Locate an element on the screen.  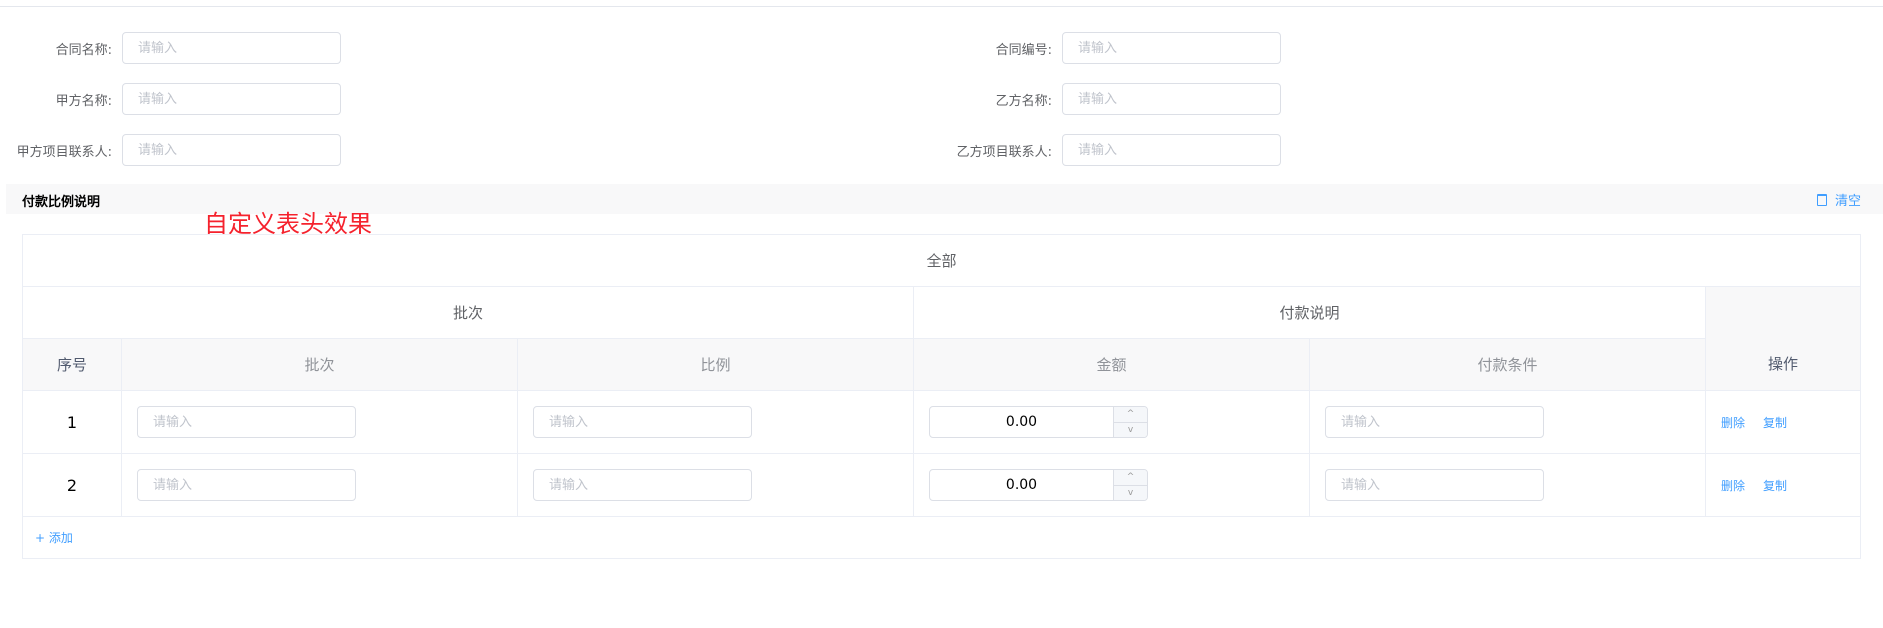
header-amount: 金额 is located at coordinates (1111, 364).